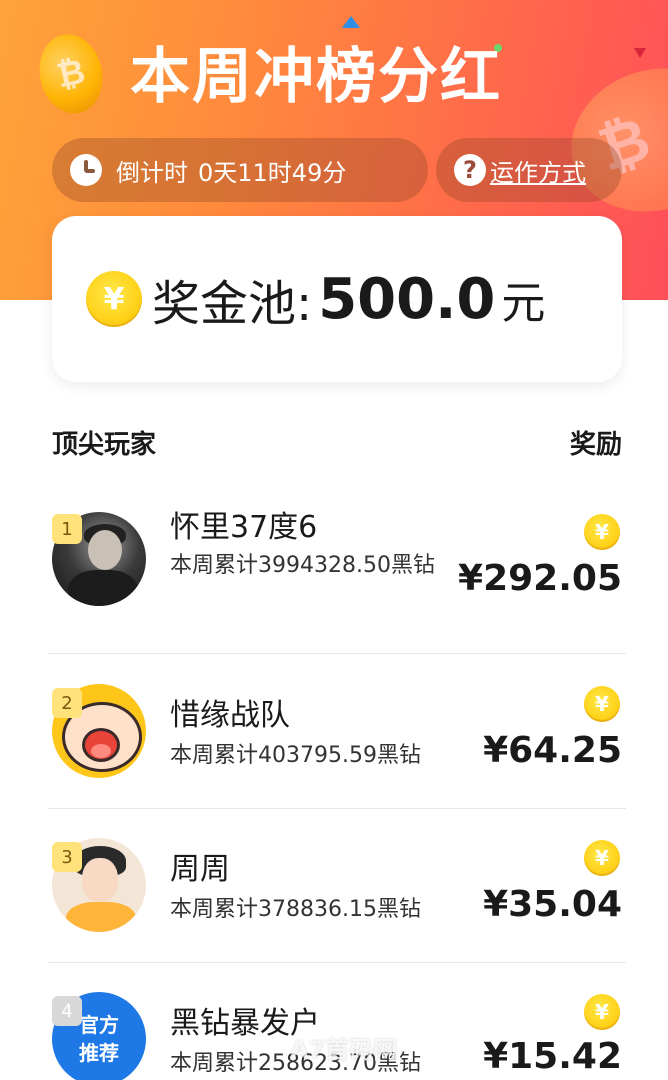 The width and height of the screenshot is (668, 1080). Describe the element at coordinates (67, 703) in the screenshot. I see `rank-badge: 2` at that location.